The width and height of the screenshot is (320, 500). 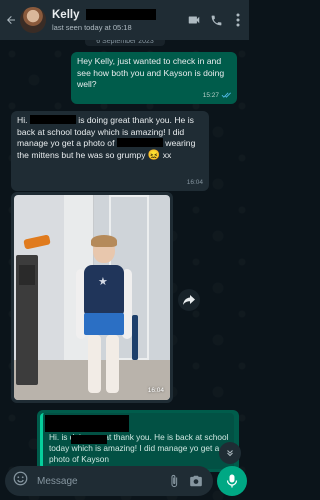 I want to click on message-meta: 15:27, so click(x=217, y=96).